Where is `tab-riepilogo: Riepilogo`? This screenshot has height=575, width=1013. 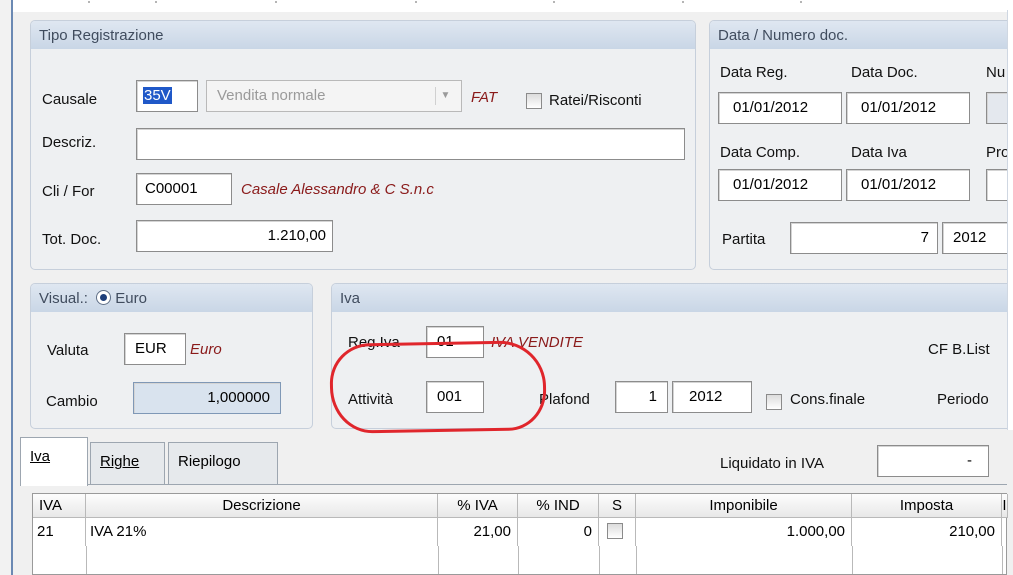 tab-riepilogo: Riepilogo is located at coordinates (223, 463).